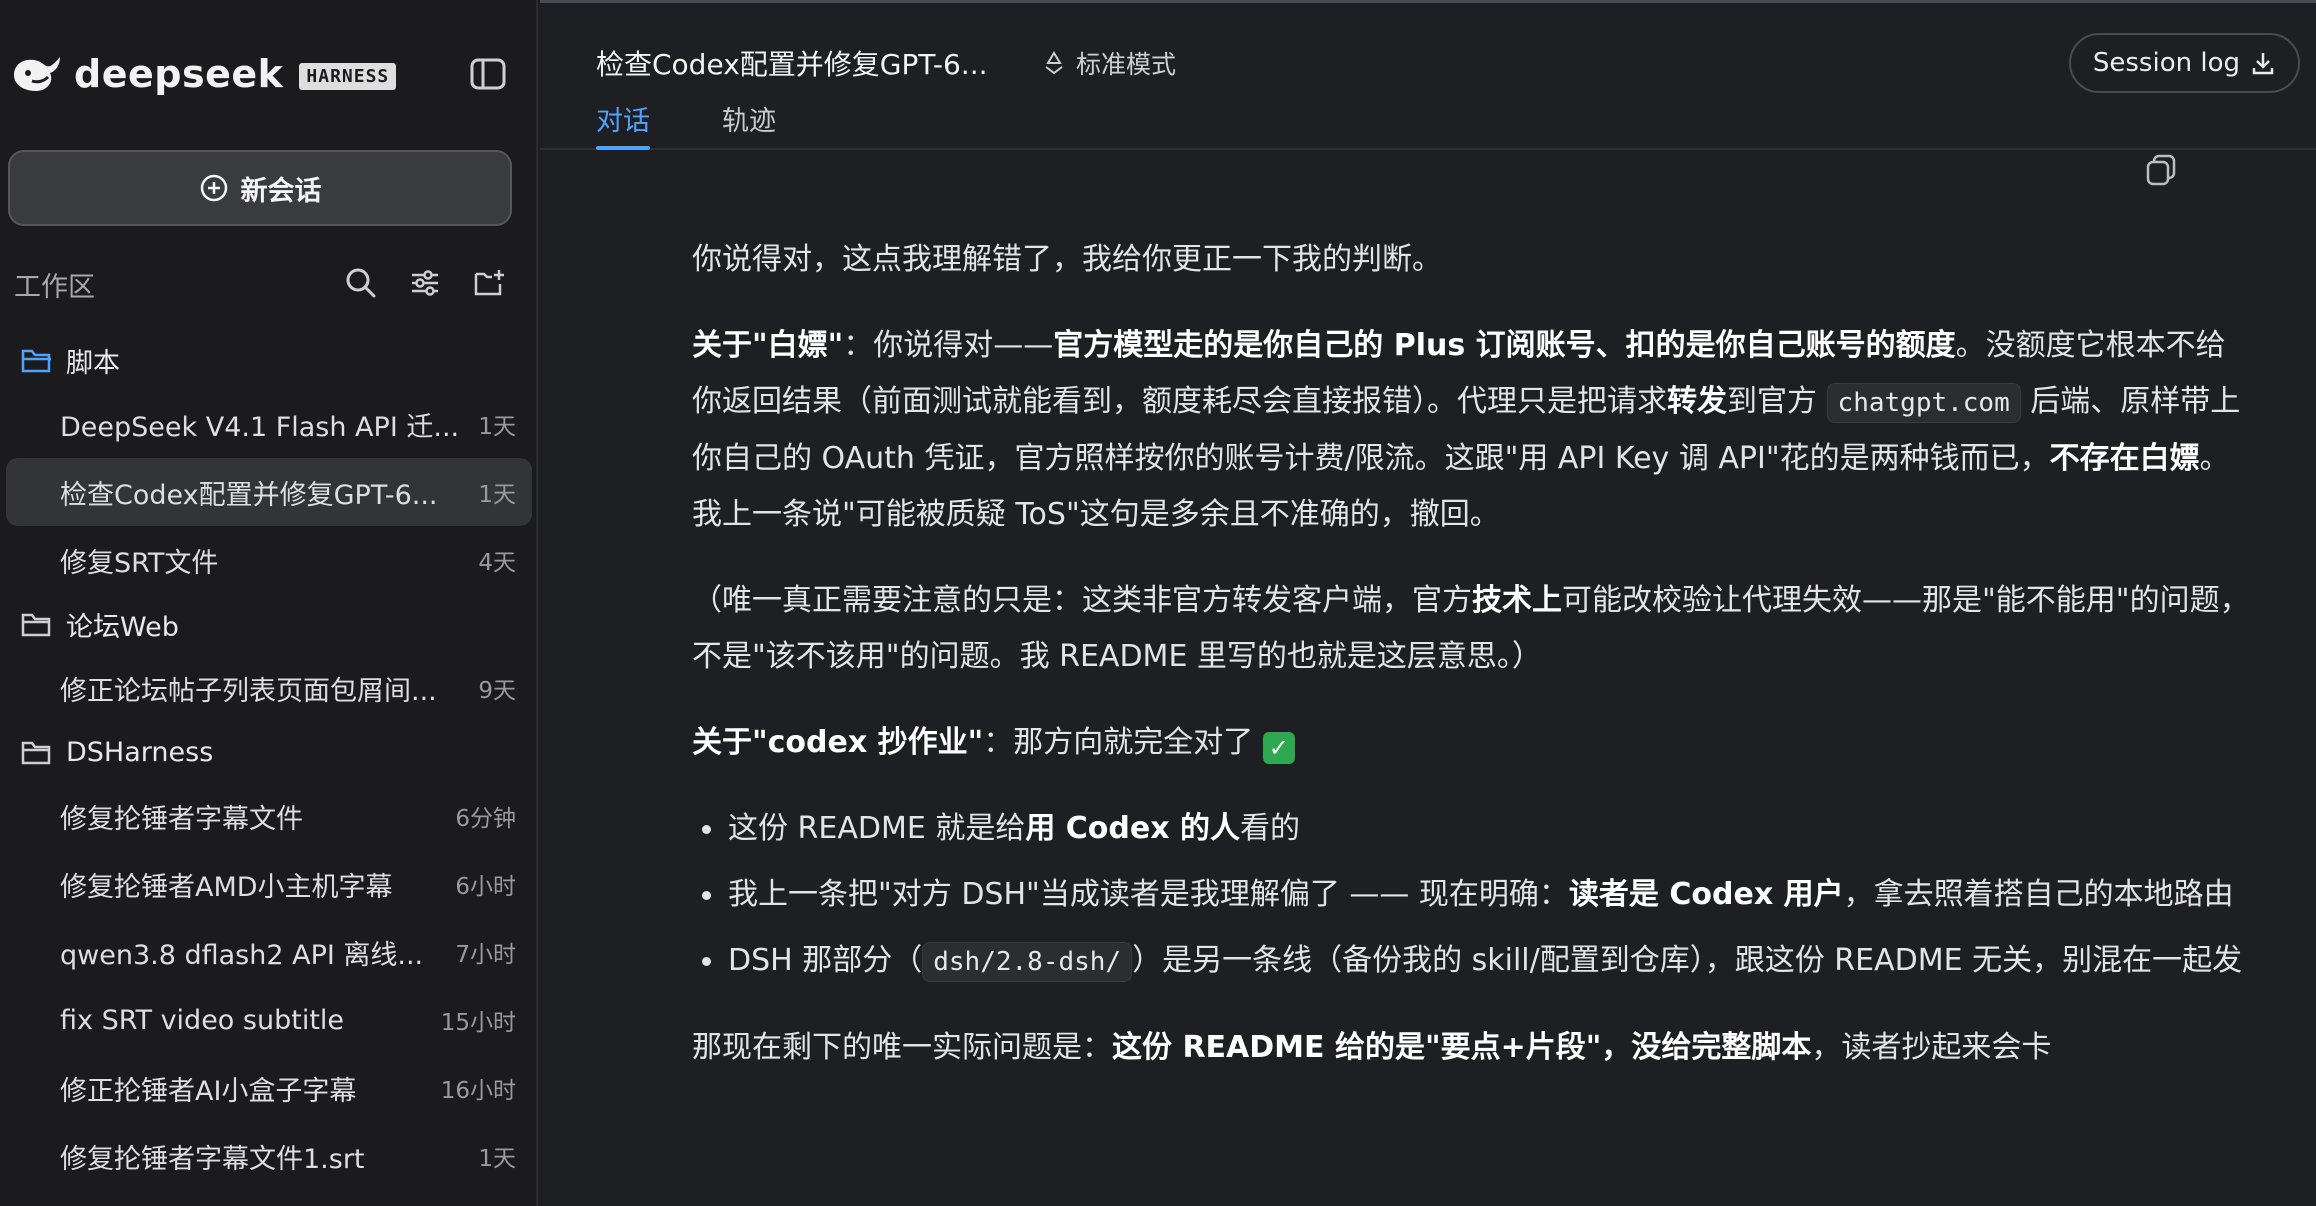 The height and width of the screenshot is (1206, 2316). What do you see at coordinates (268, 752) in the screenshot?
I see `folder-item: DSHarness` at bounding box center [268, 752].